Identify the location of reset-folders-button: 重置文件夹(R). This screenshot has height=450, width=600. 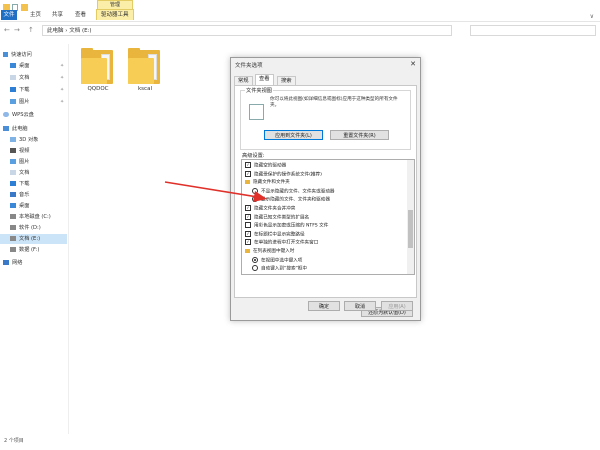
(359, 135).